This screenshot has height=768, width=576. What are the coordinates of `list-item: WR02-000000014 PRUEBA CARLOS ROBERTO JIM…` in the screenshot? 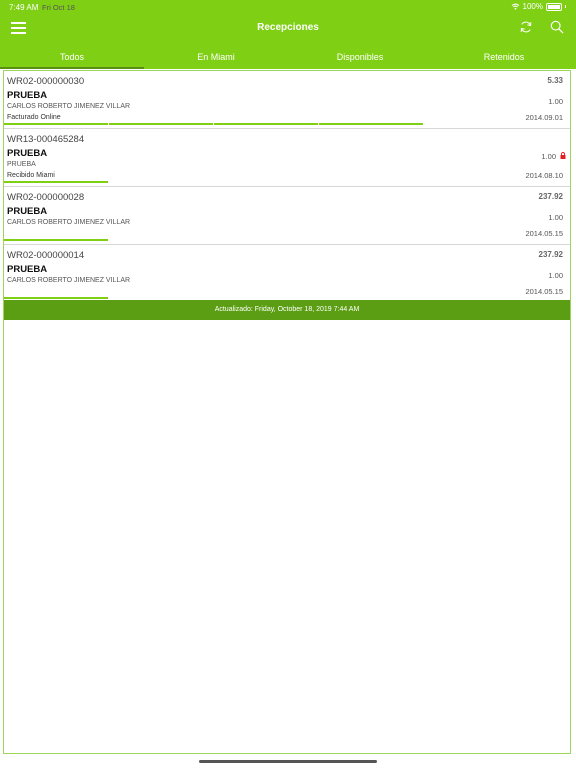 It's located at (287, 274).